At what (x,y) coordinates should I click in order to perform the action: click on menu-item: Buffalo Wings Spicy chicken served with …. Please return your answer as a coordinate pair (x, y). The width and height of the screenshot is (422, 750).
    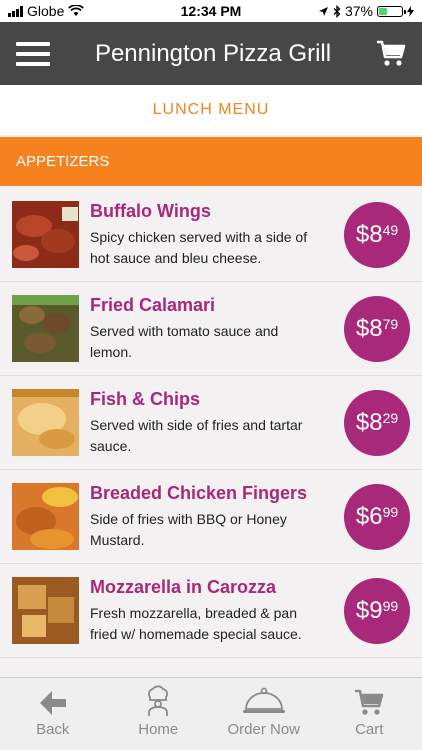
    Looking at the image, I should click on (211, 235).